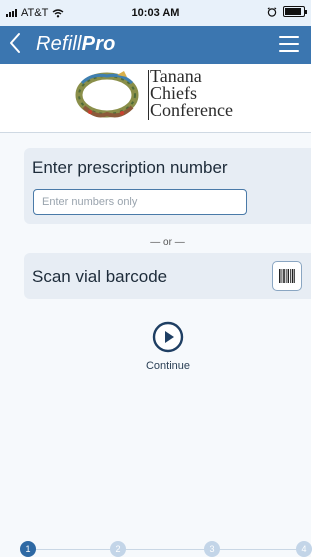 This screenshot has width=320, height=557. Describe the element at coordinates (165, 549) in the screenshot. I see `step-progress-line` at that location.